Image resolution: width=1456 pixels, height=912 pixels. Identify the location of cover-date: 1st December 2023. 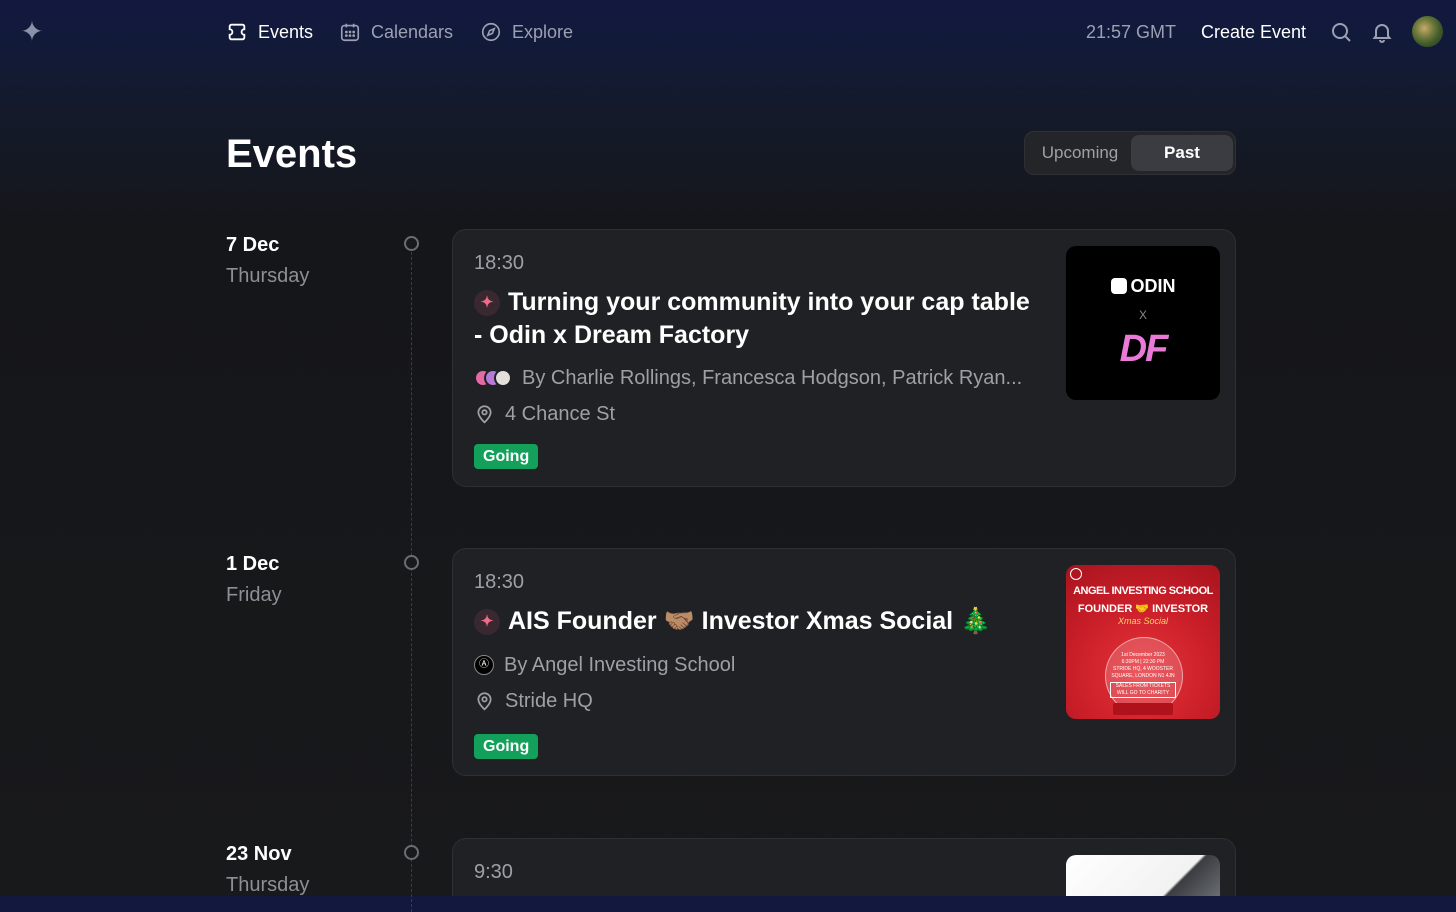
(1143, 655).